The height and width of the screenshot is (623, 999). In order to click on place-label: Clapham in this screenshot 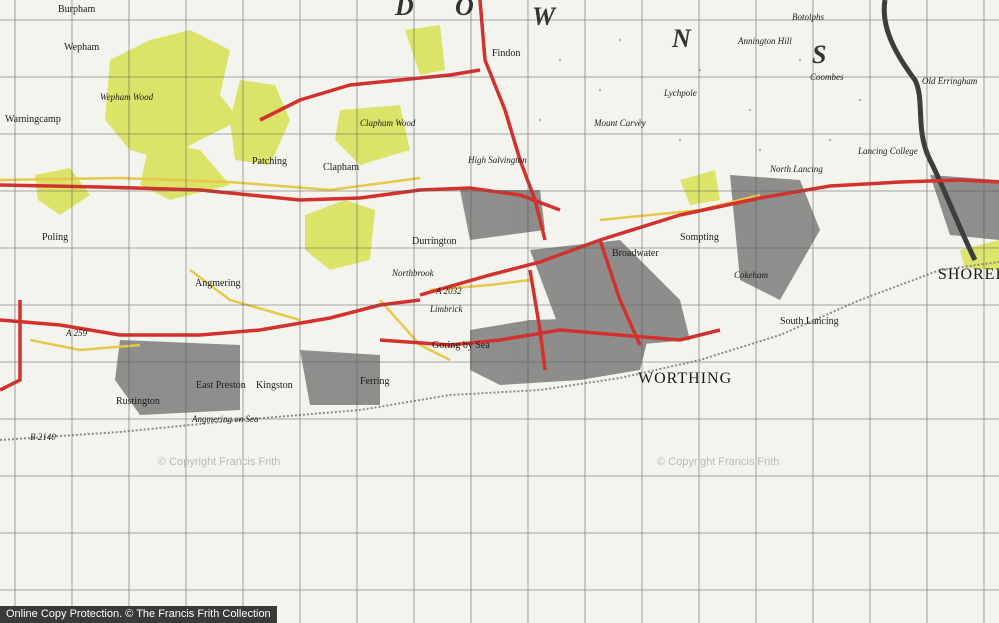, I will do `click(341, 167)`.